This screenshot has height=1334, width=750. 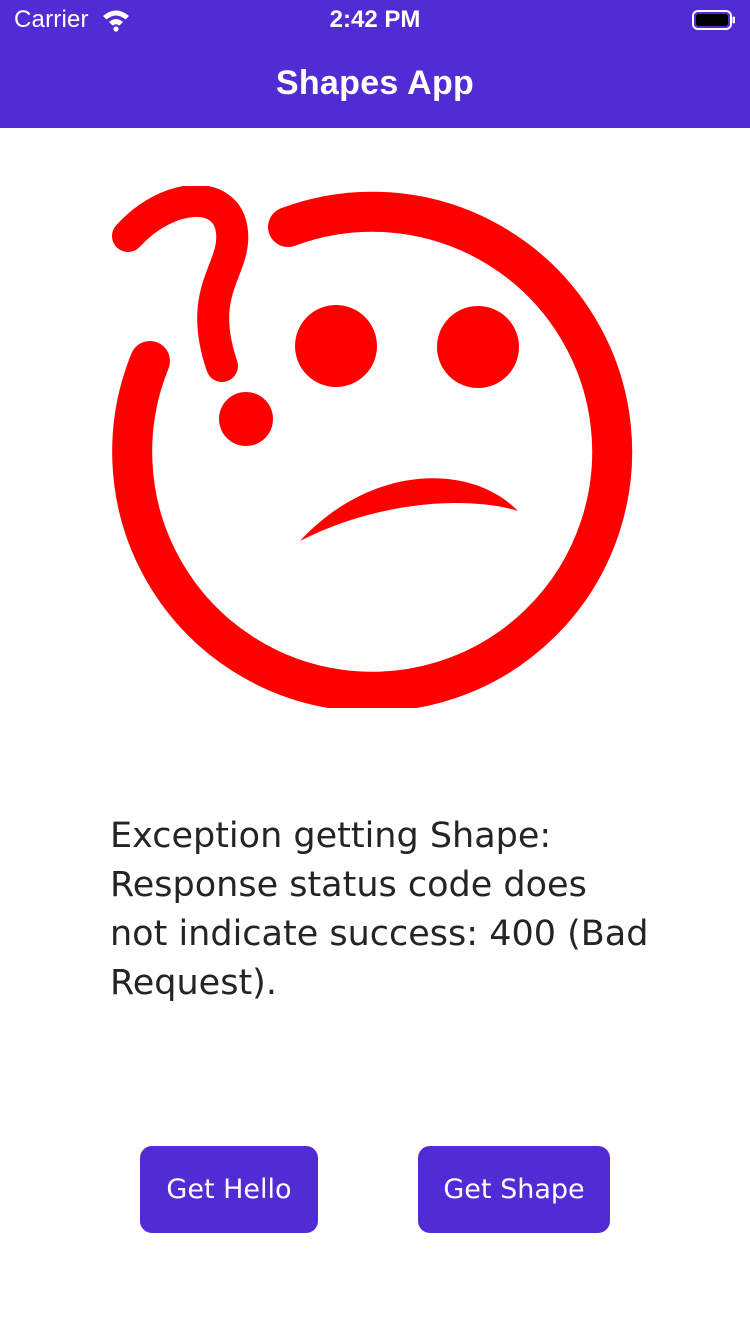 I want to click on app-header: Carrier 2:42 PM Shapes App, so click(x=375, y=64).